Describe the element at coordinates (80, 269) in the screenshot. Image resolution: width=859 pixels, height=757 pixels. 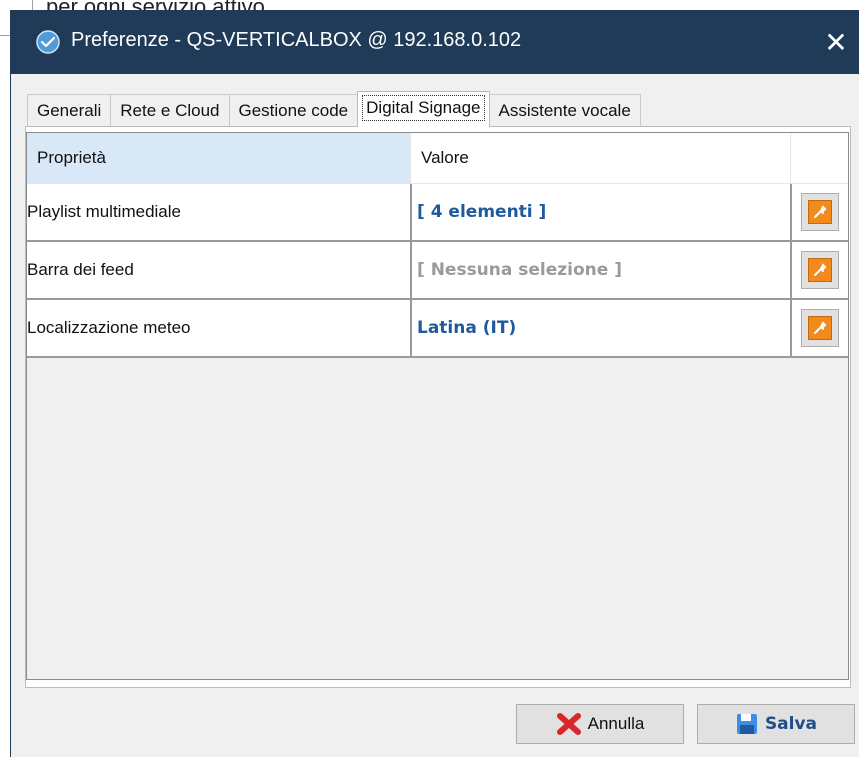
I see `property-name: Barra dei feed` at that location.